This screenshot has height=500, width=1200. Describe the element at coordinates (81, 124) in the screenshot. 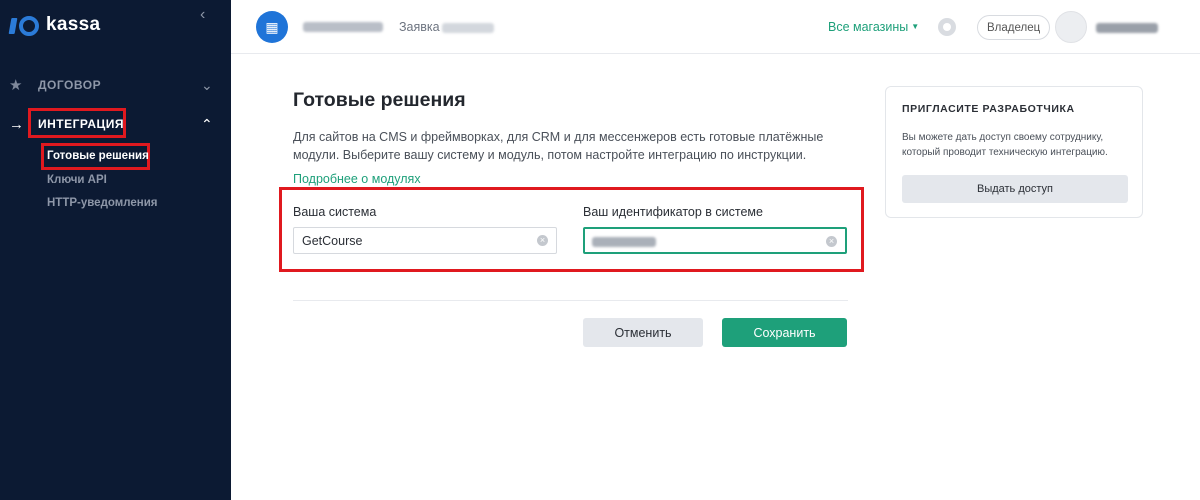

I see `sidebar-item-label: ИНТЕГРАЦИЯ` at that location.